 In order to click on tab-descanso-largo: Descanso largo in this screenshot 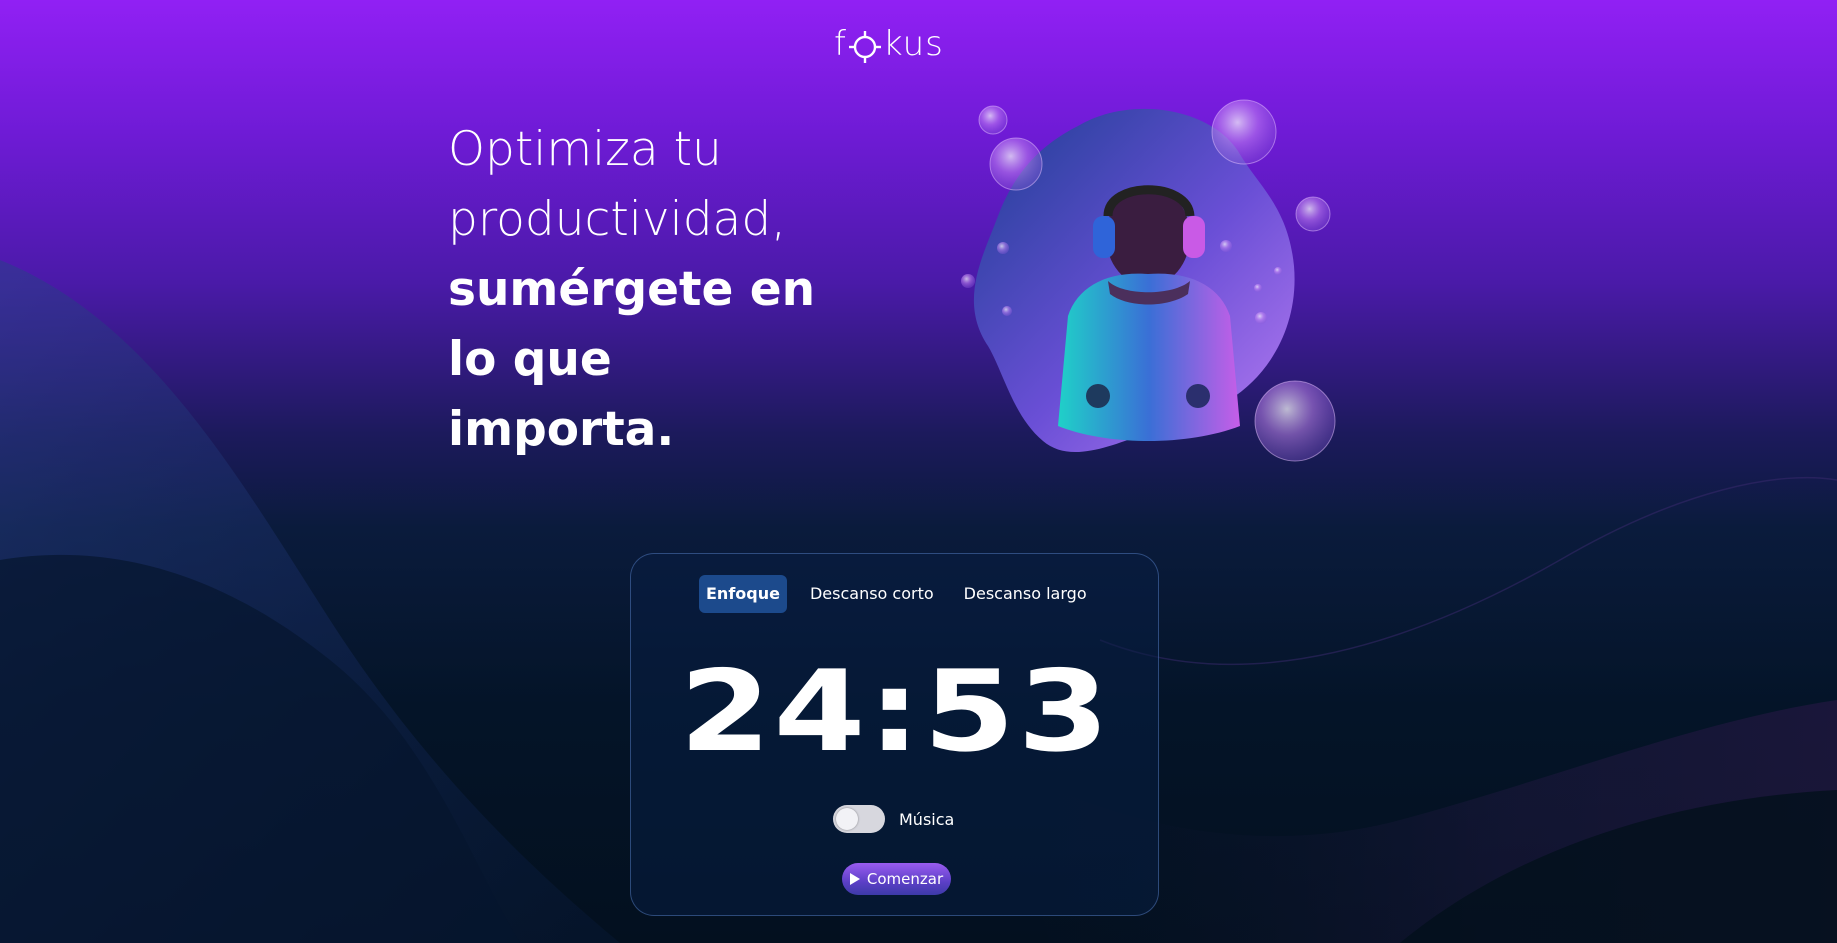, I will do `click(1025, 594)`.